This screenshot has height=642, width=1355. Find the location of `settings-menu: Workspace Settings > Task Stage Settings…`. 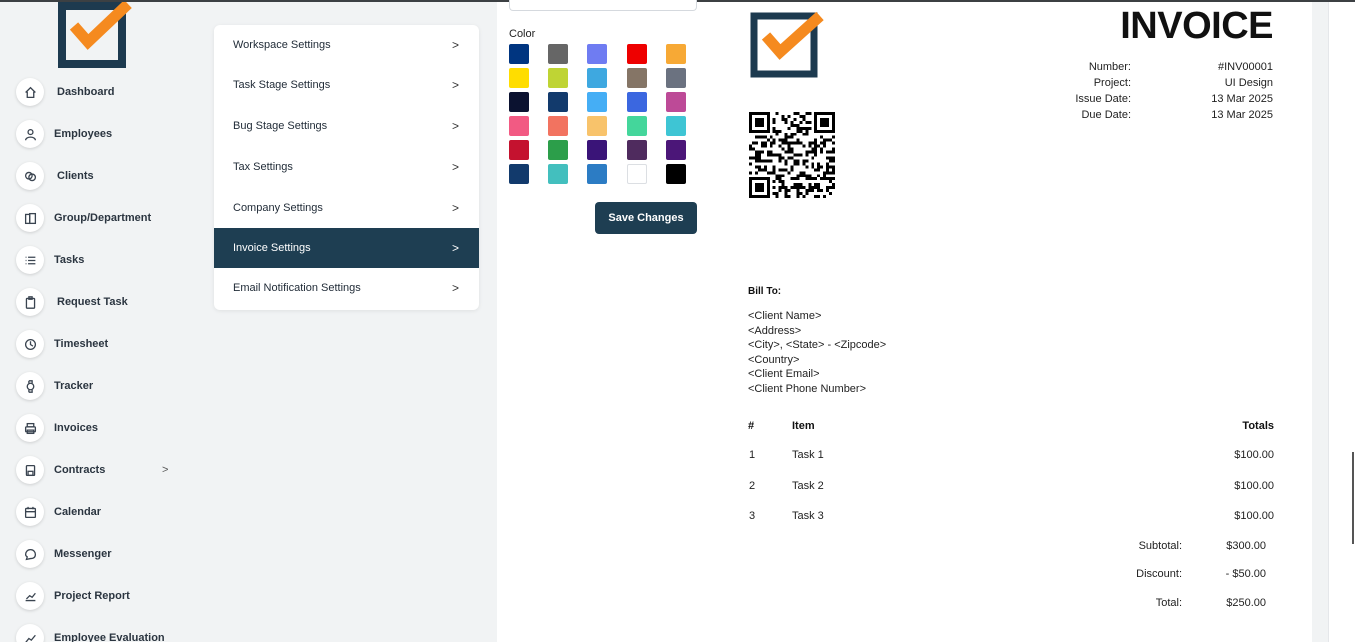

settings-menu: Workspace Settings > Task Stage Settings… is located at coordinates (346, 167).